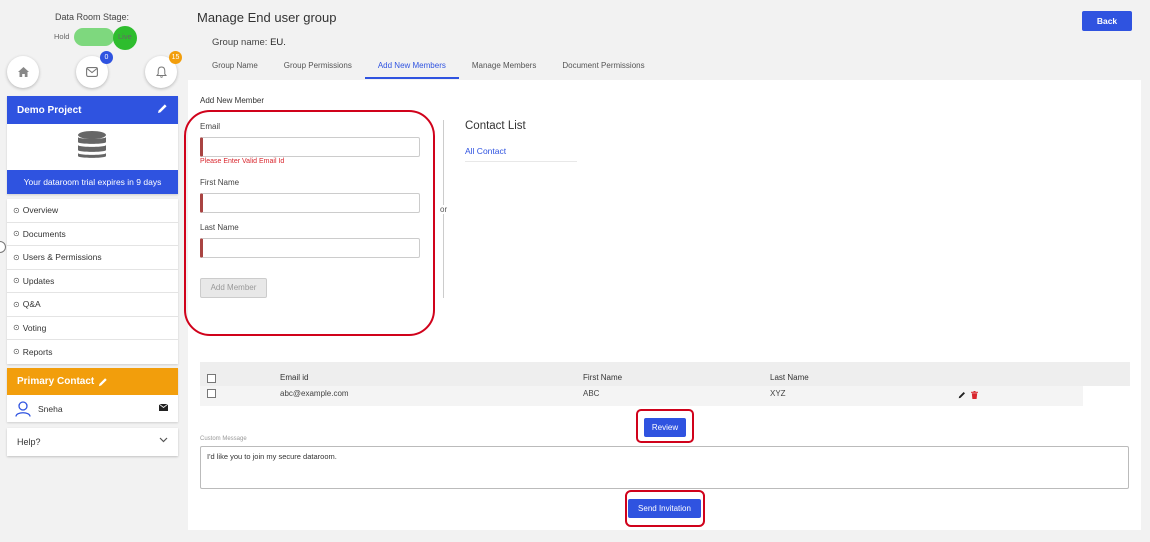 This screenshot has height=542, width=1150. What do you see at coordinates (444, 209) in the screenshot?
I see `or-separator: or` at bounding box center [444, 209].